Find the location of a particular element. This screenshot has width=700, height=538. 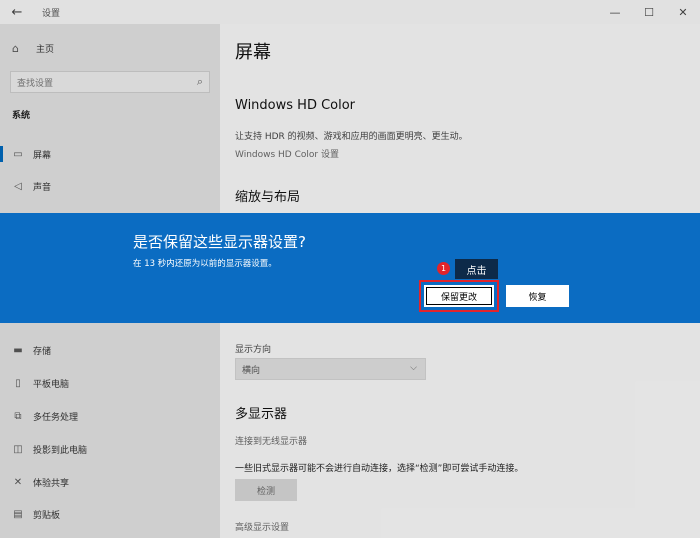

dialog-countdown: 在 13 秒内还原为以前的显示器设置。 is located at coordinates (205, 264).